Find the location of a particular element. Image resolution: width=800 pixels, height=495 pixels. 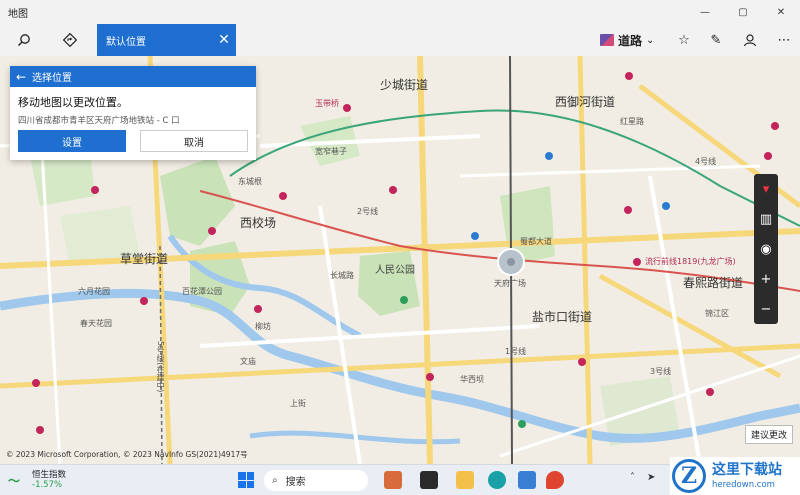

title-bar: 地图 — ▢ ✕ is located at coordinates (400, 12).